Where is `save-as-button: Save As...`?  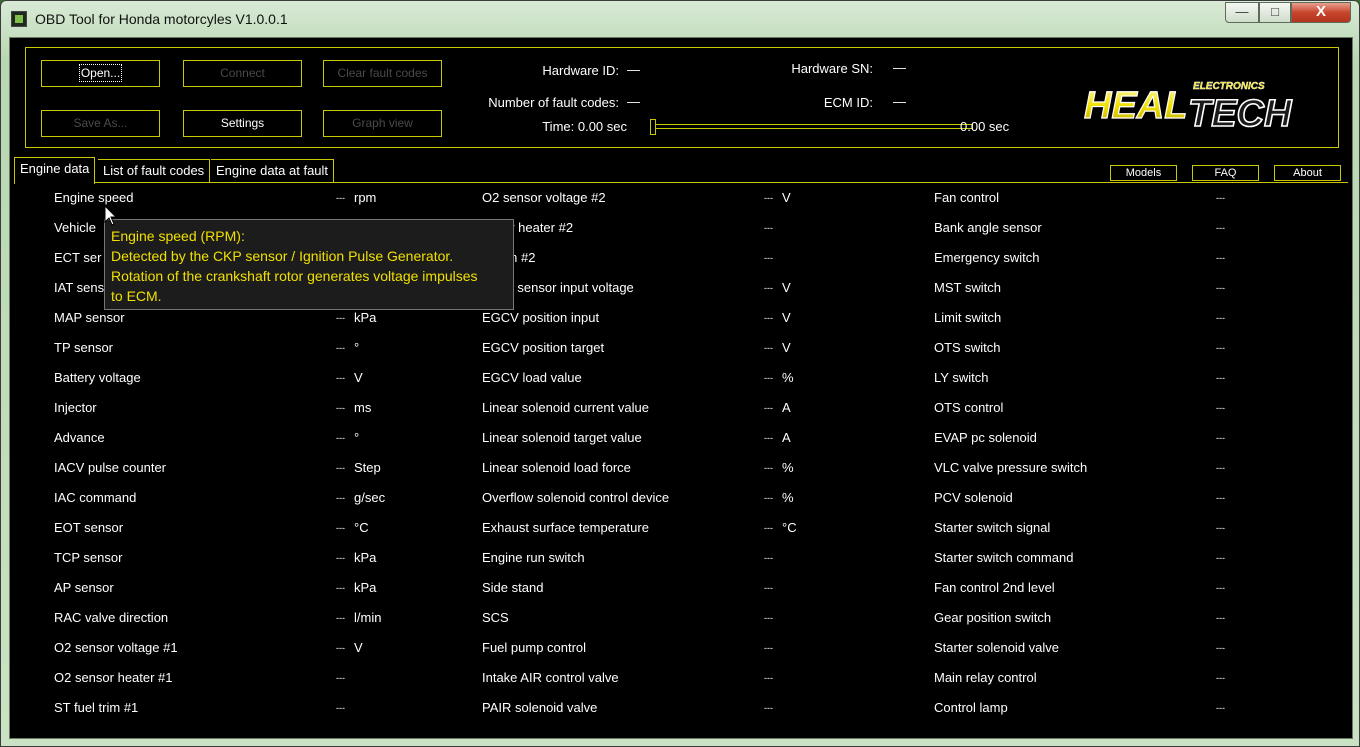 save-as-button: Save As... is located at coordinates (100, 123).